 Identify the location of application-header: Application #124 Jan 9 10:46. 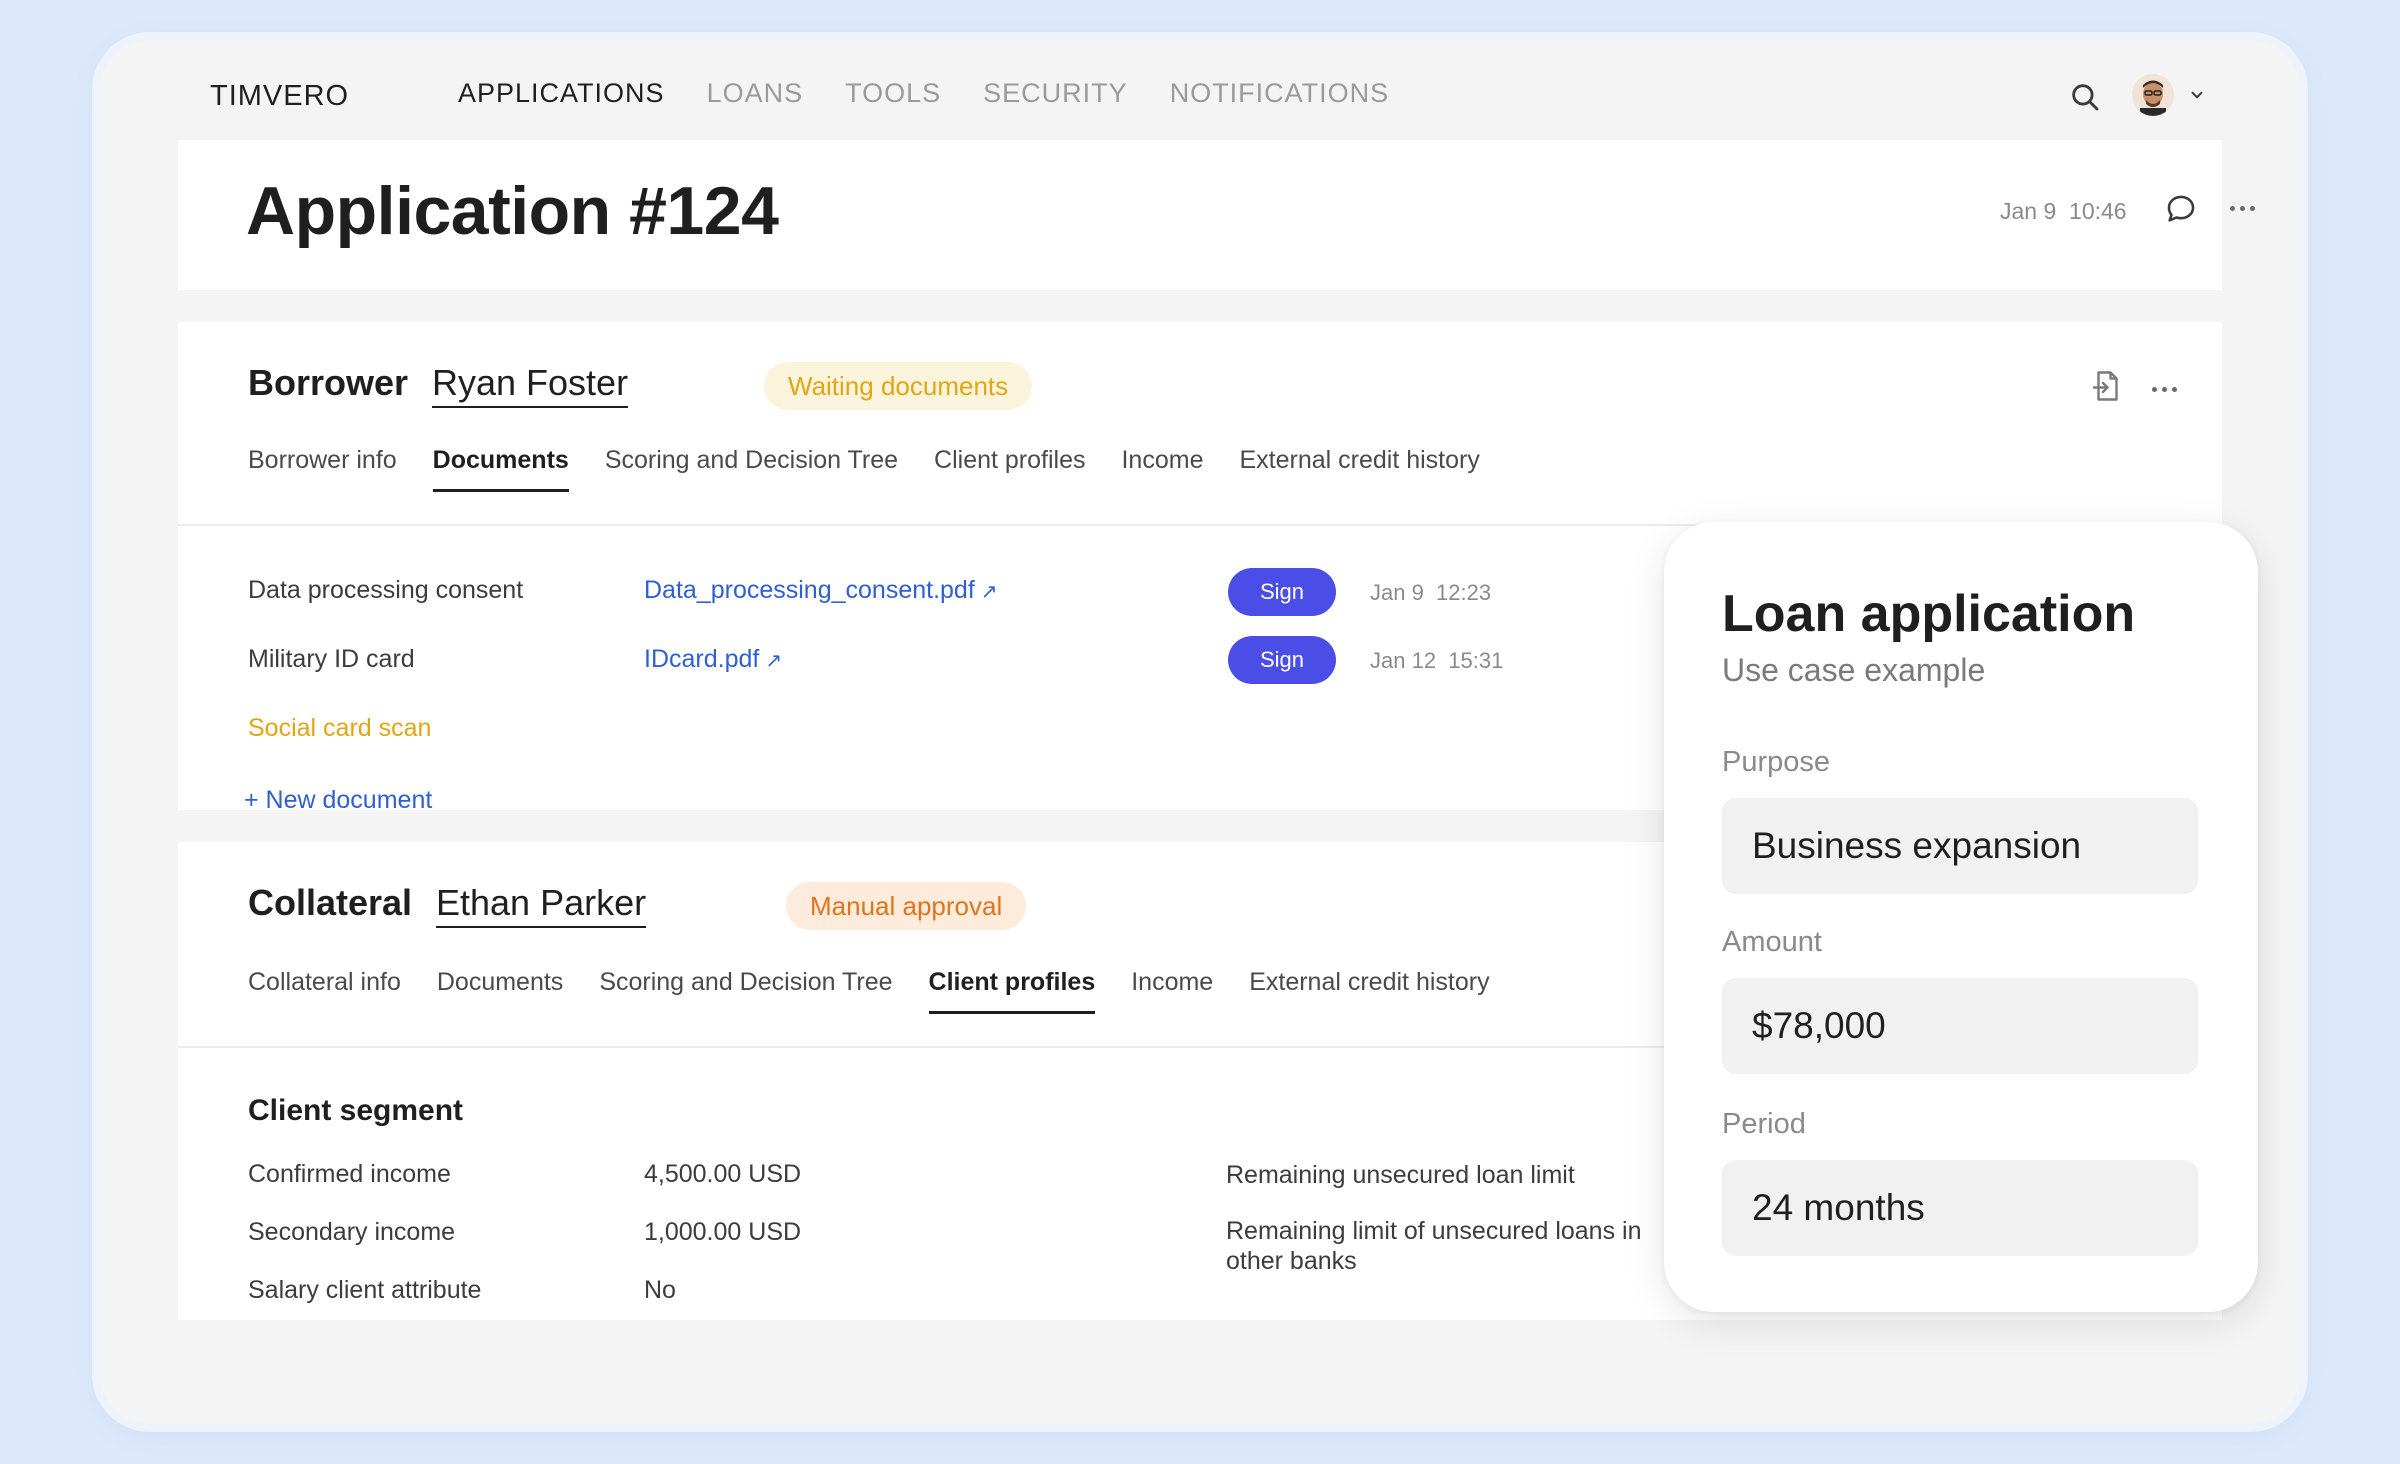
(1216, 215).